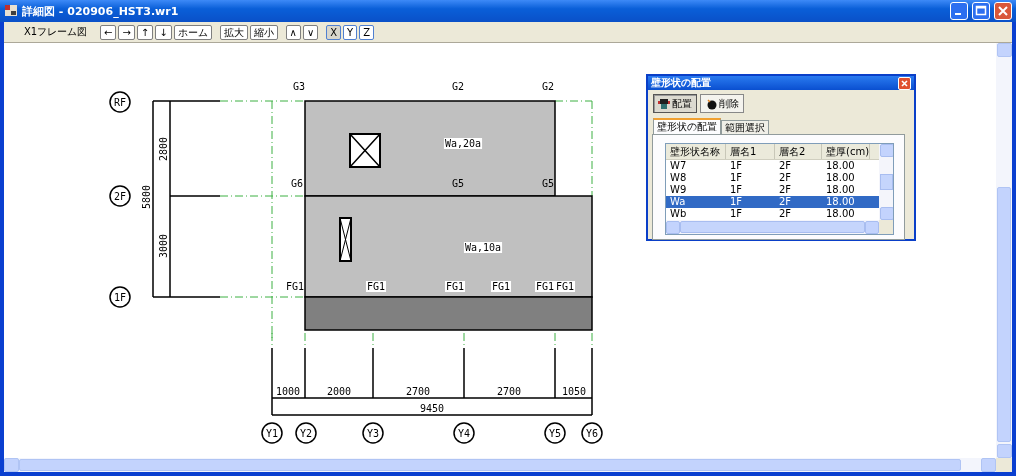 This screenshot has height=476, width=1016. Describe the element at coordinates (299, 86) in the screenshot. I see `beam-label: G3` at that location.